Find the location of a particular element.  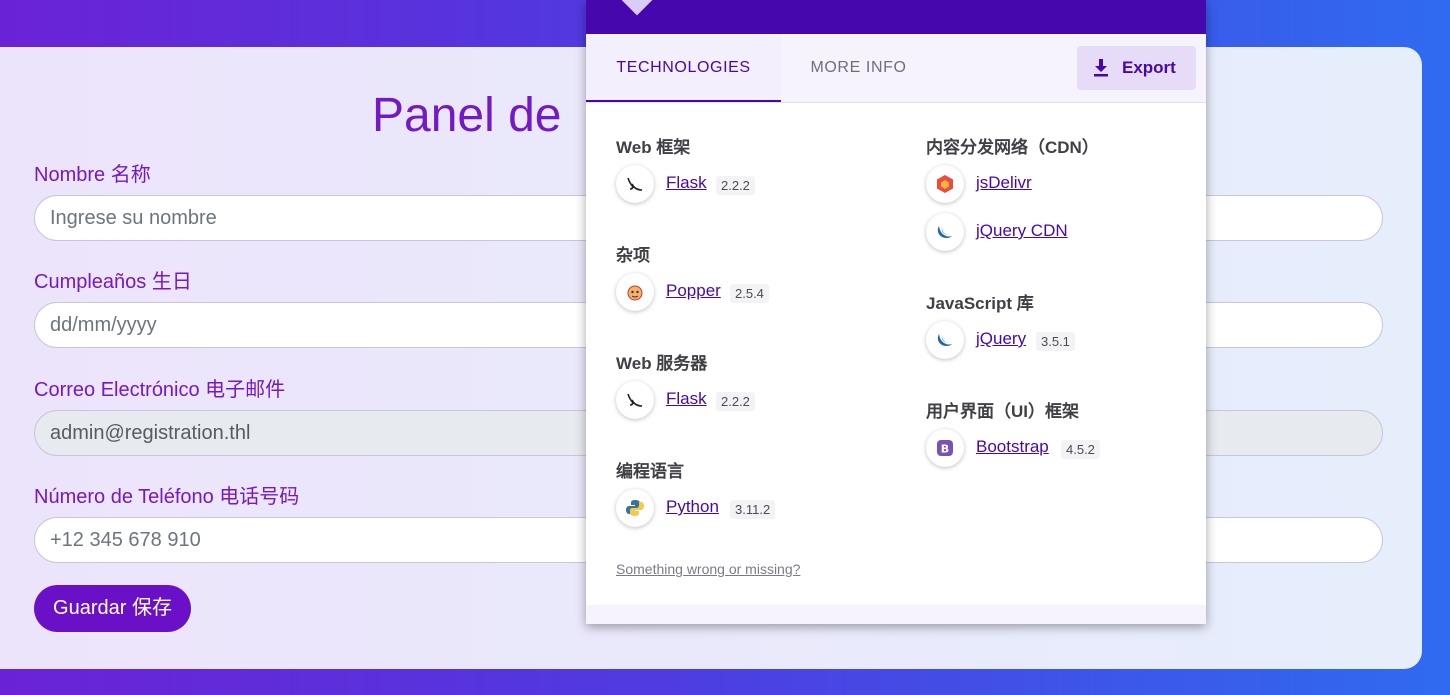

popup-header is located at coordinates (896, 17).